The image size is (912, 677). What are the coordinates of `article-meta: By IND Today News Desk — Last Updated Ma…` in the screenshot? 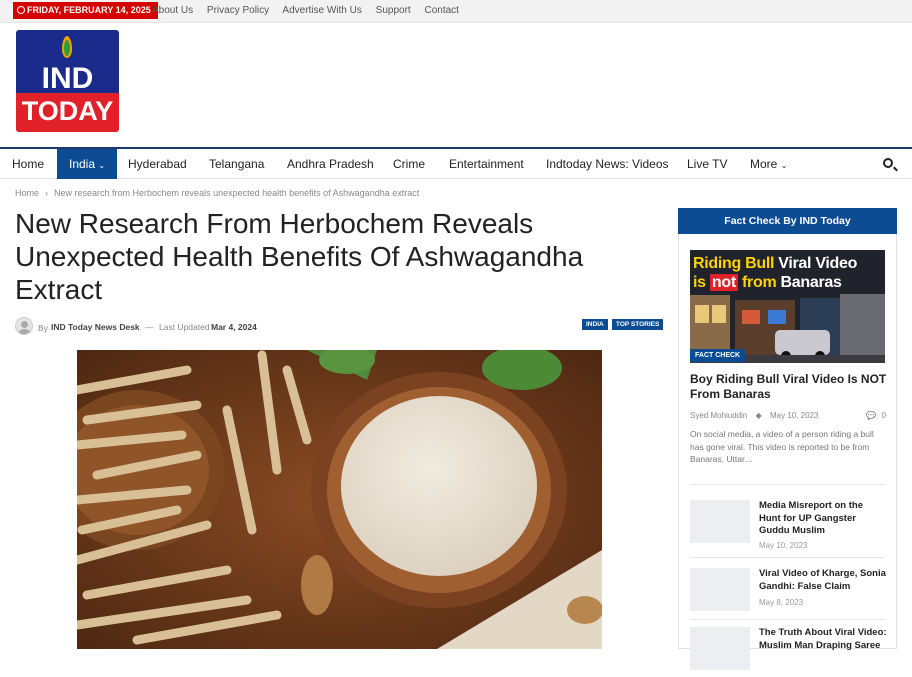 It's located at (340, 327).